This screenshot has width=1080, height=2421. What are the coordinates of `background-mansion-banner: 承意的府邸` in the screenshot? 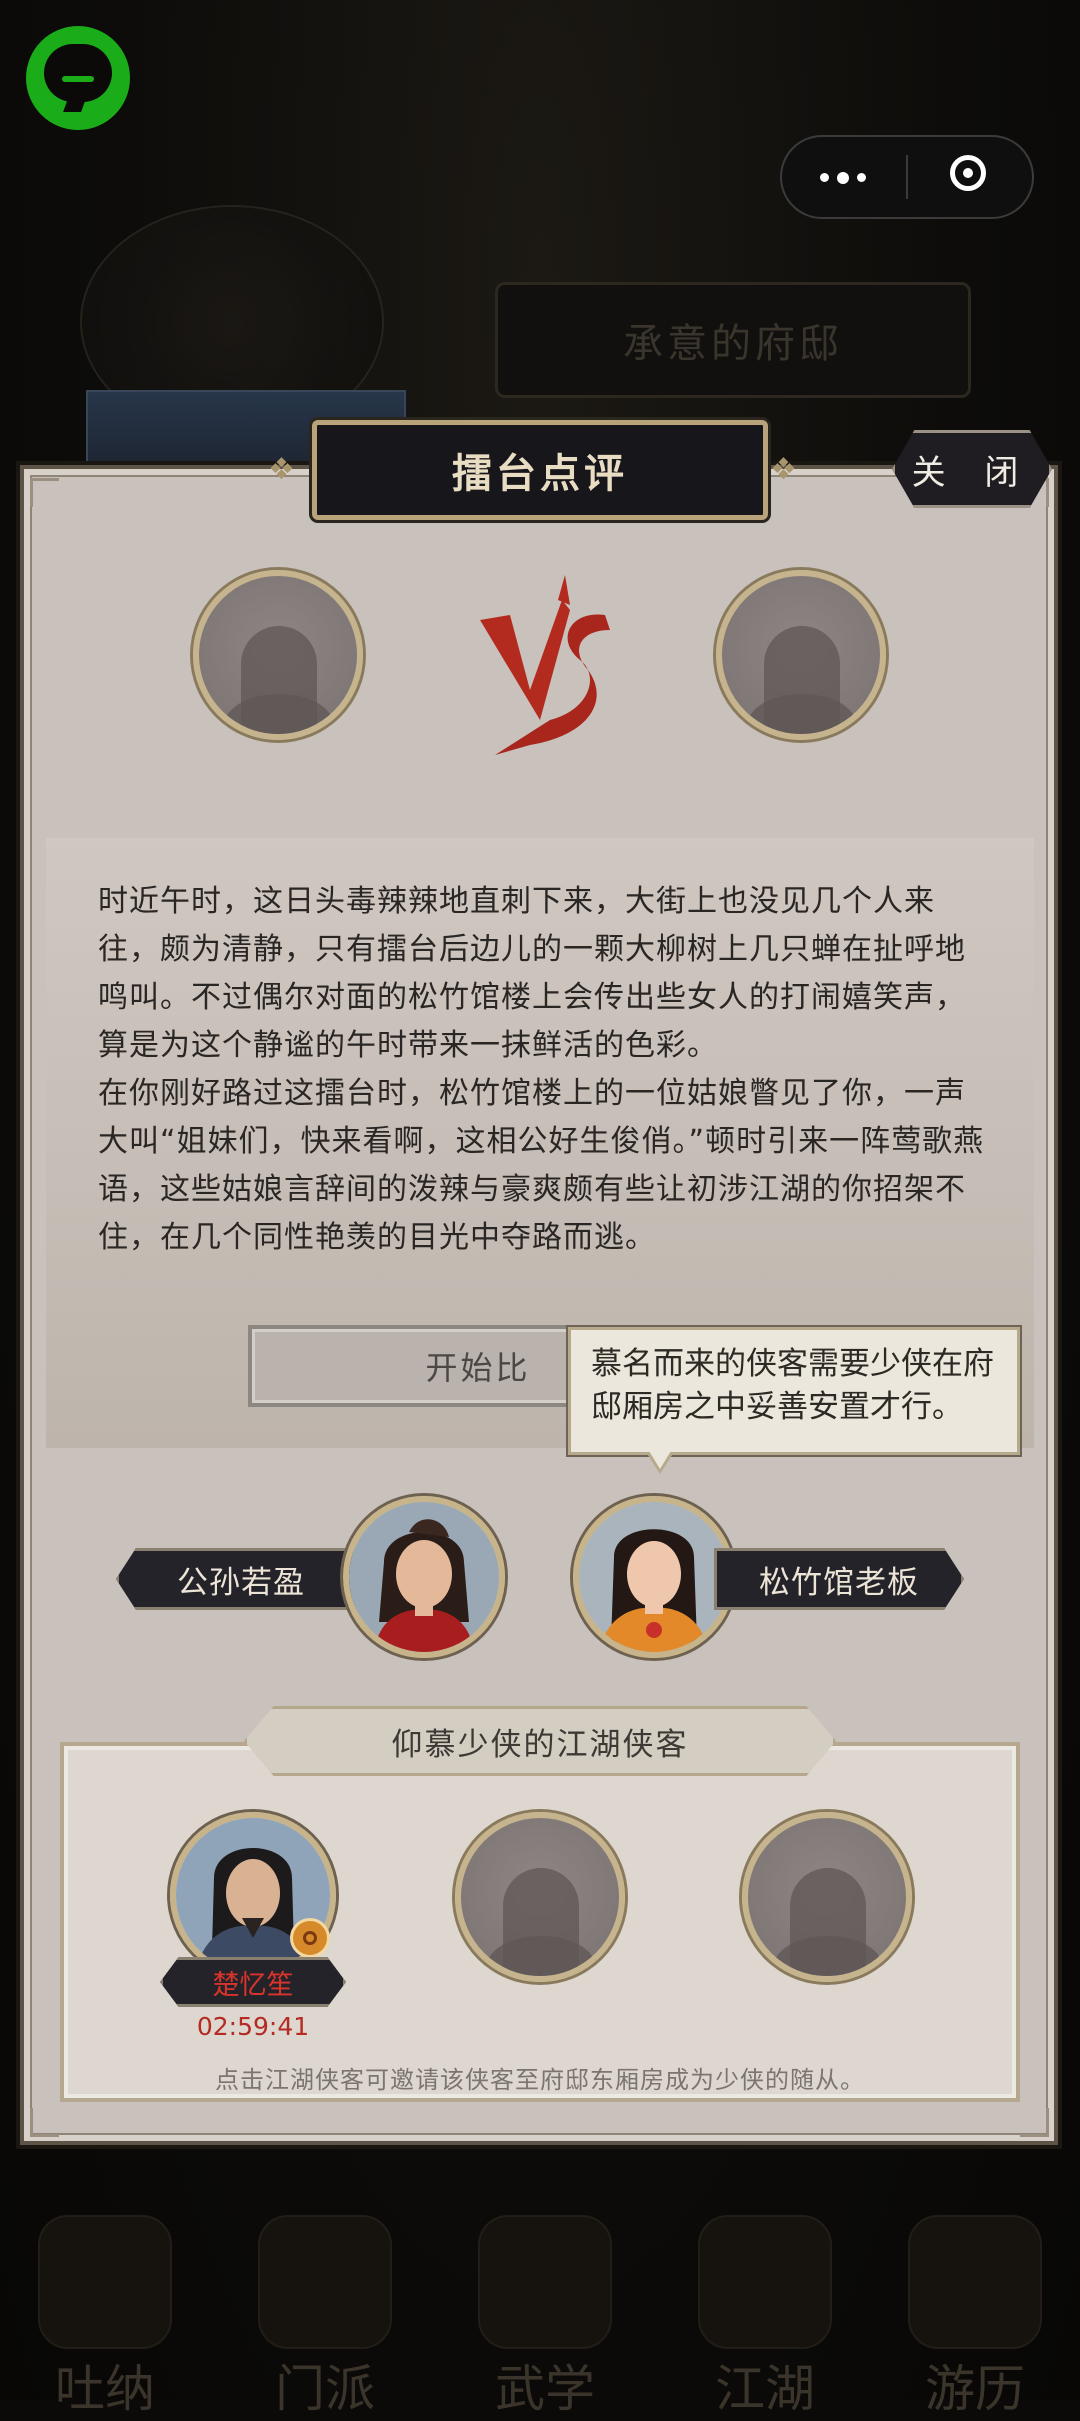 It's located at (733, 340).